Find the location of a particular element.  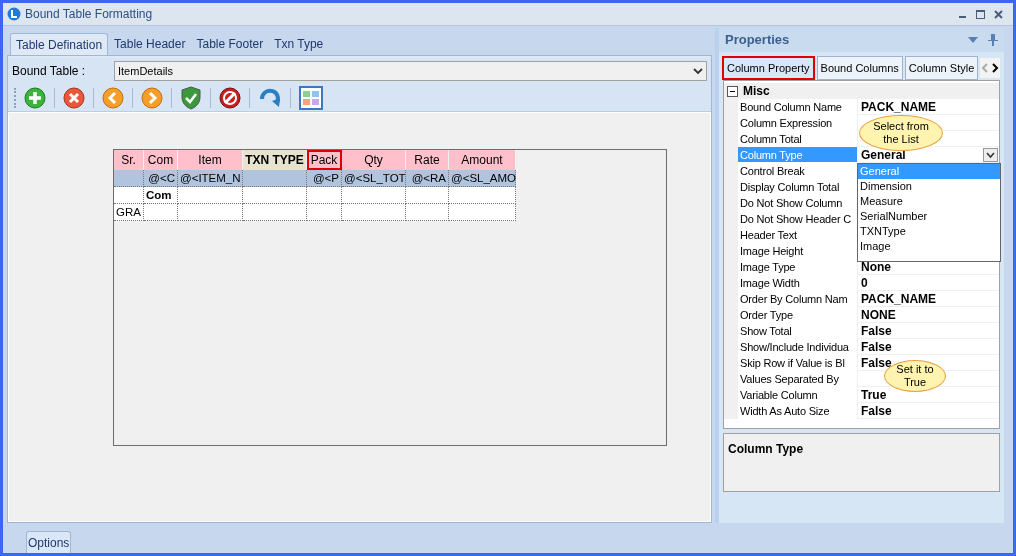

property-name: Image Height is located at coordinates (797, 251).